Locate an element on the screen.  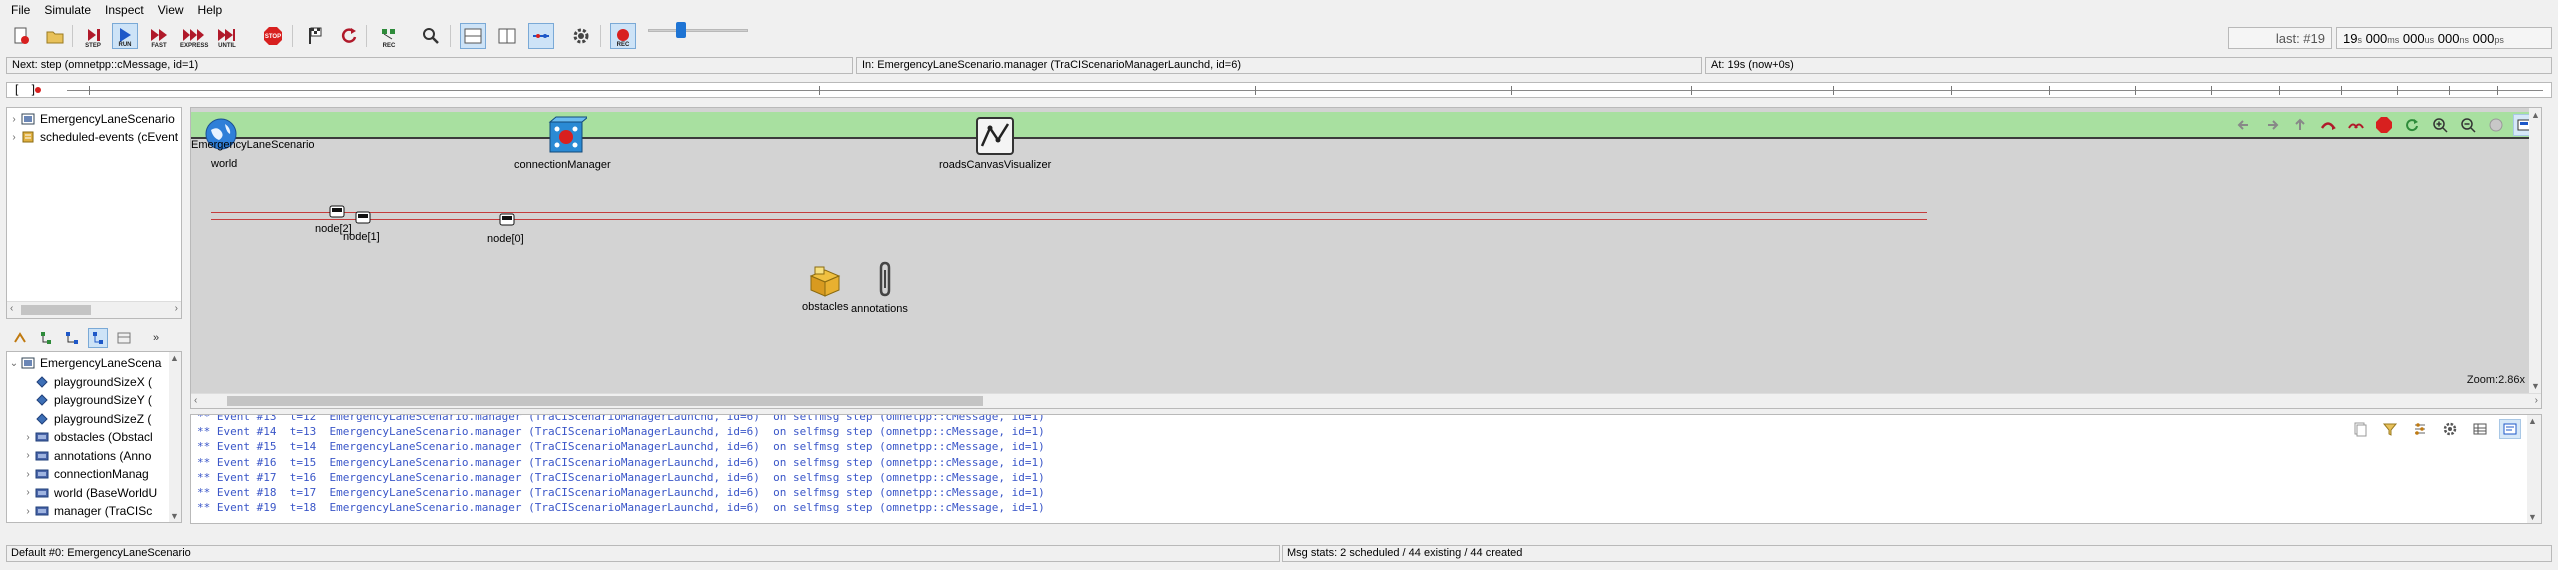
module-tree-item: › EmergencyLaneScenario is located at coordinates (90, 119).